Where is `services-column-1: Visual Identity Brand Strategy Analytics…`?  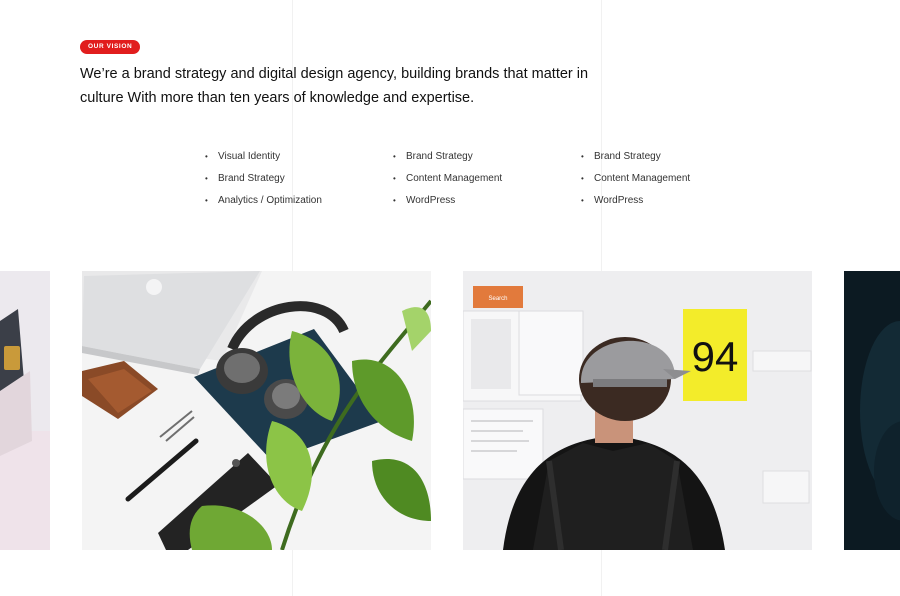 services-column-1: Visual Identity Brand Strategy Analytics… is located at coordinates (263, 181).